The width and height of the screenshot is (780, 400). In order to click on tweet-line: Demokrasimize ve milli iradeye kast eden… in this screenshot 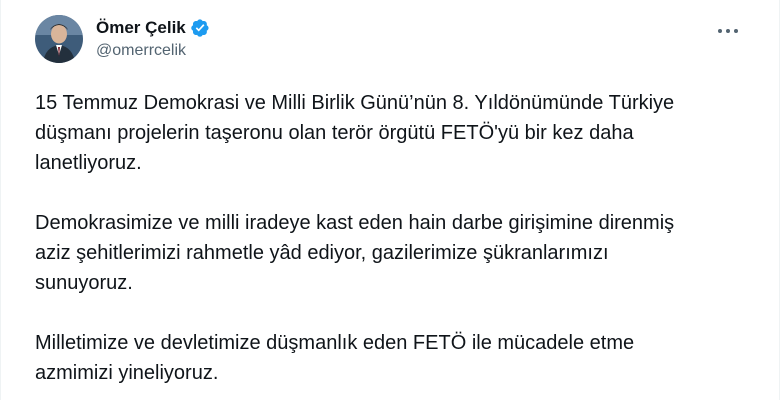, I will do `click(355, 223)`.